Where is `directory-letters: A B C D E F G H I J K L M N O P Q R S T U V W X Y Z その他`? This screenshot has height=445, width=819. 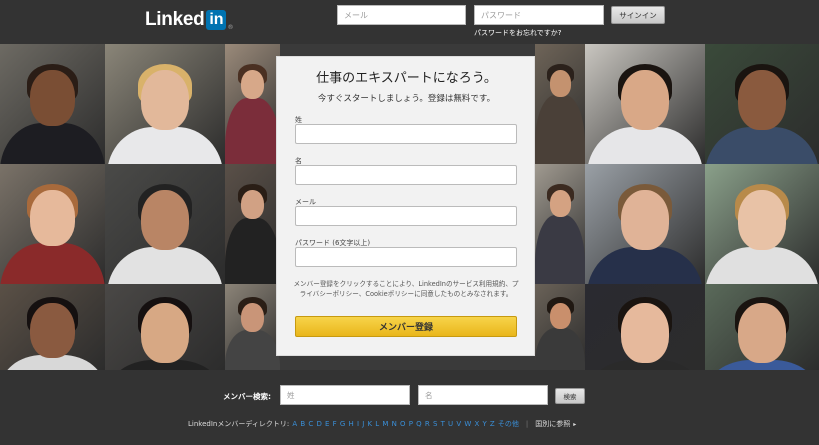
directory-letters: A B C D E F G H I J K L M N O P Q R S T U V W X Y Z その他 is located at coordinates (404, 424).